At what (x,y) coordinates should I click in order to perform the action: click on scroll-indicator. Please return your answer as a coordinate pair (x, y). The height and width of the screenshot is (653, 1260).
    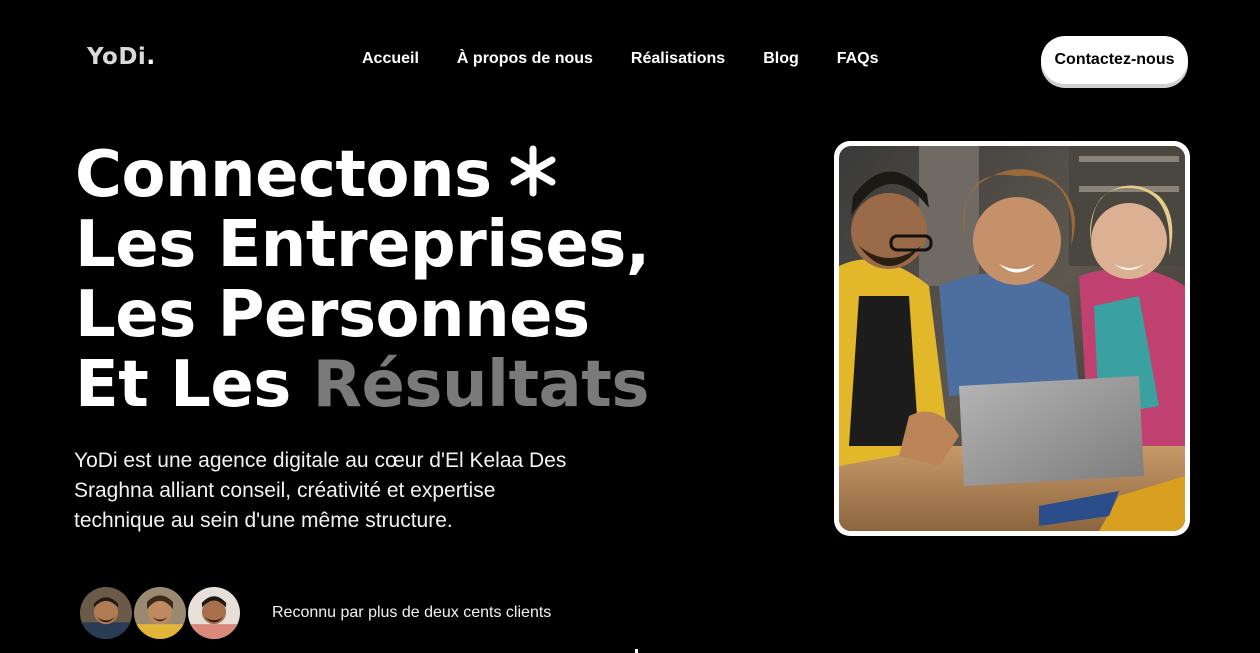
    Looking at the image, I should click on (636, 651).